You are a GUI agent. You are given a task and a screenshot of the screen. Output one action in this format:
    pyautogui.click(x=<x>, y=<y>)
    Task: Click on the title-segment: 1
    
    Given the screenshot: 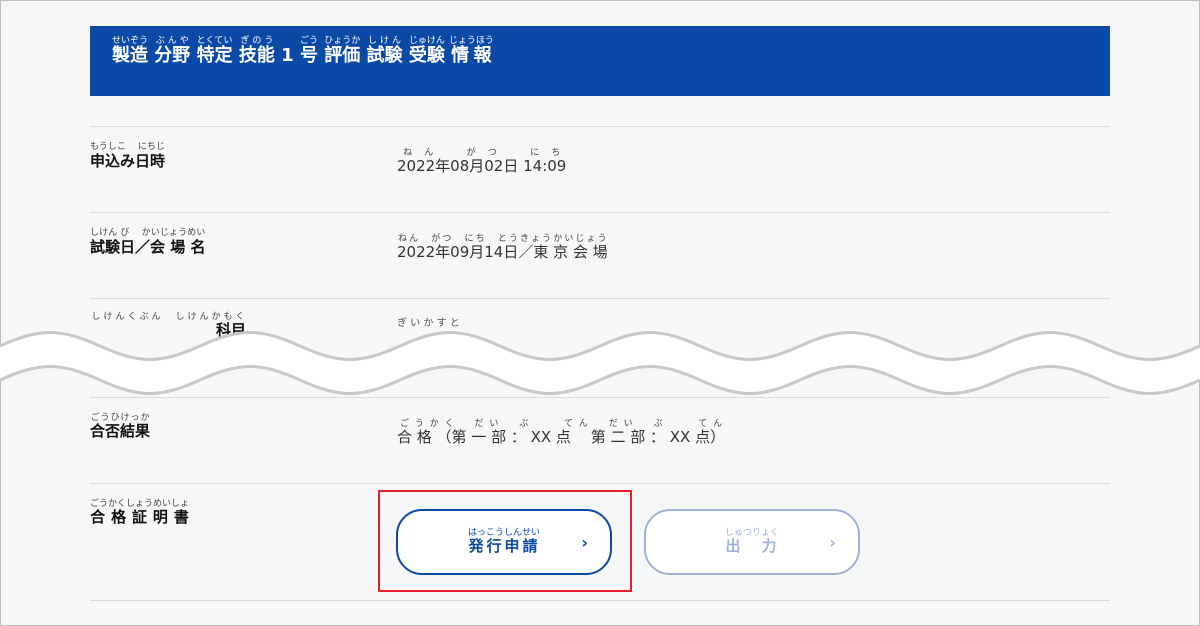 What is the action you would take?
    pyautogui.click(x=287, y=55)
    